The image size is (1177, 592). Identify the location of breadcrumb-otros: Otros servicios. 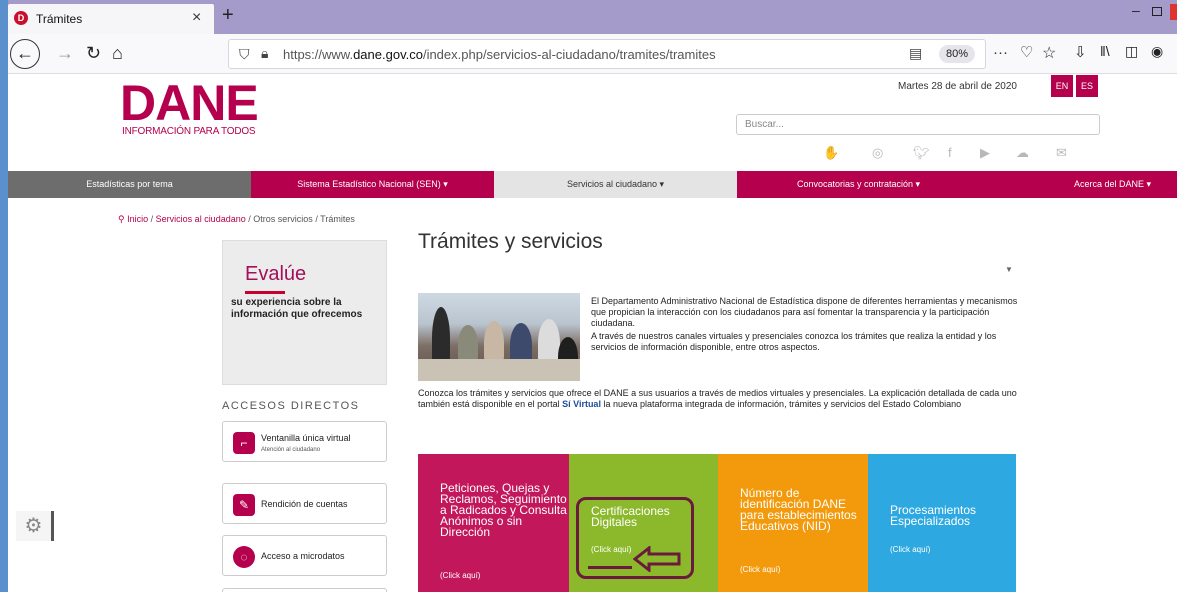
(283, 219).